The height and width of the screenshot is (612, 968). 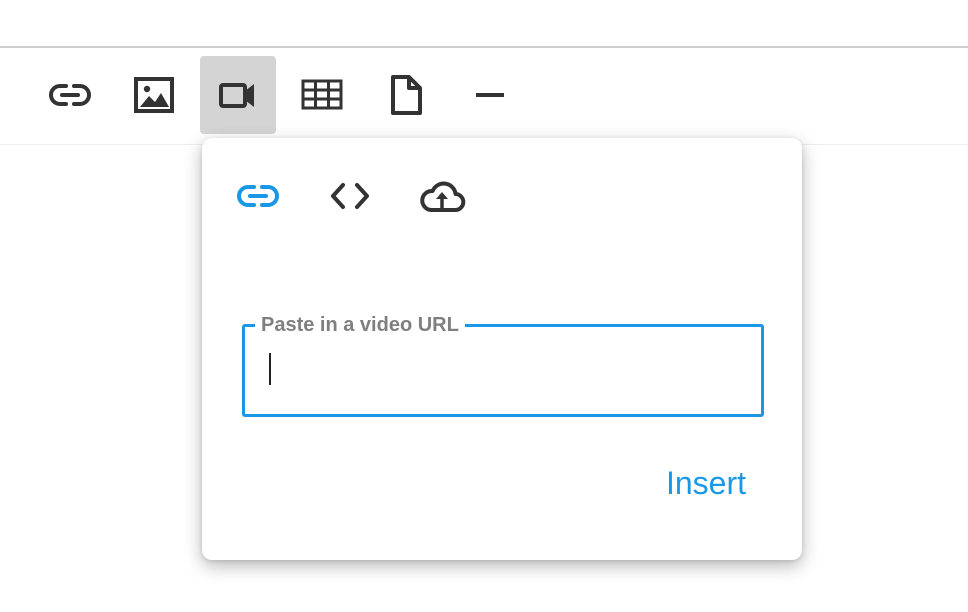 I want to click on video-url-field: Paste in a video URL, so click(x=503, y=365).